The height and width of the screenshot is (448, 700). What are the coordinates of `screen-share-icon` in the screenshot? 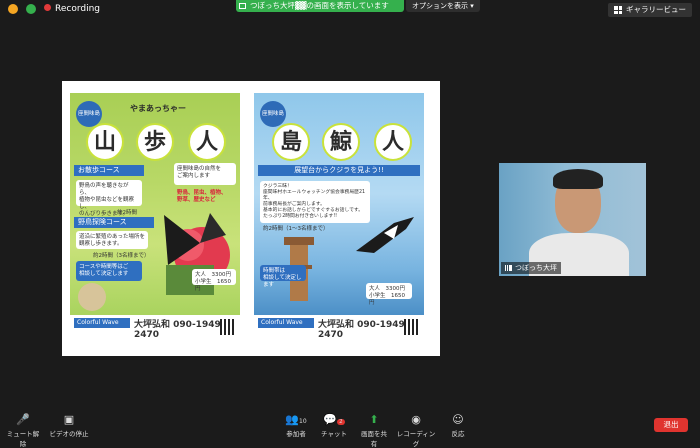 It's located at (242, 6).